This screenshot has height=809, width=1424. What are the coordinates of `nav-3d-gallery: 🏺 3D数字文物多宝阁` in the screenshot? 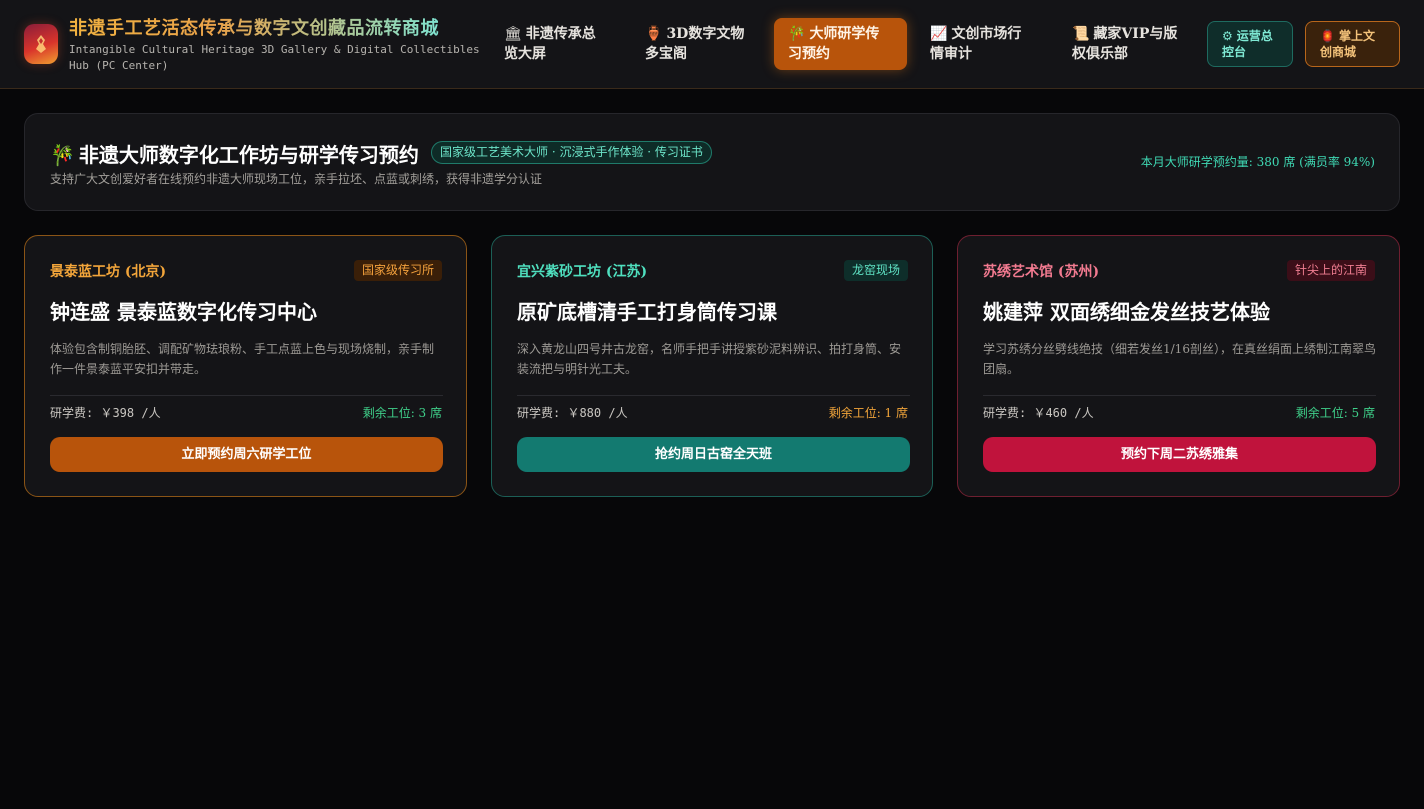 It's located at (695, 44).